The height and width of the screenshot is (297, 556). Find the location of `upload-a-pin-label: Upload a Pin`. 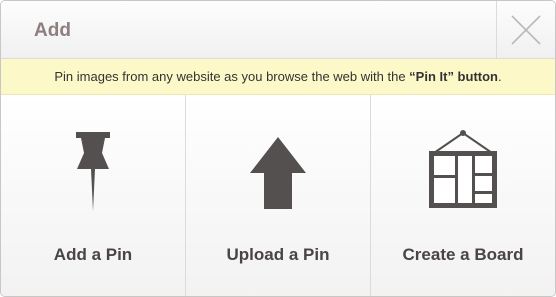

upload-a-pin-label: Upload a Pin is located at coordinates (278, 254).